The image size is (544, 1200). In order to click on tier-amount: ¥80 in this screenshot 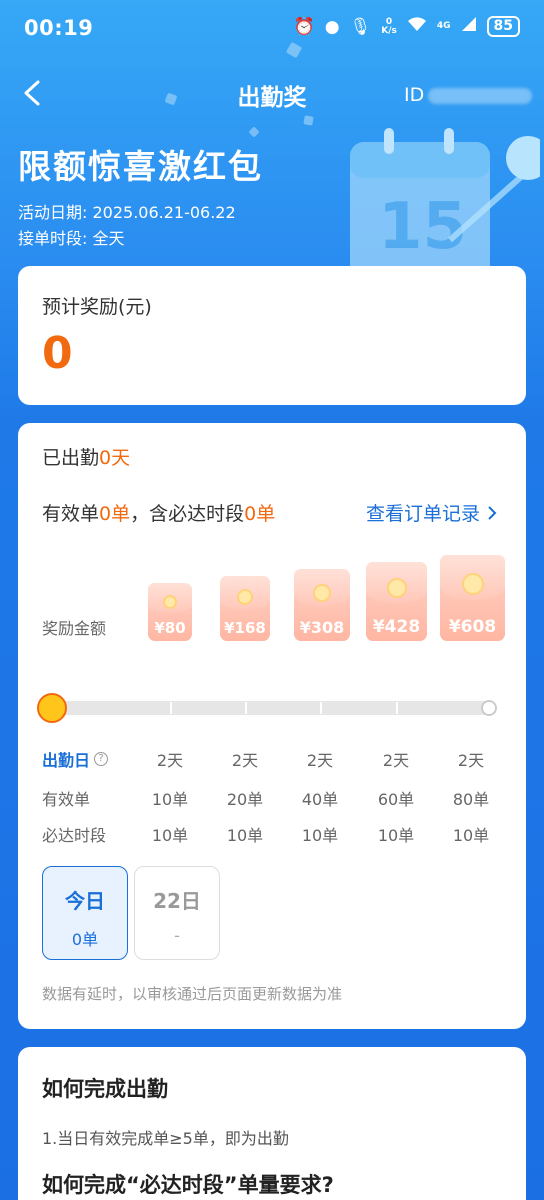, I will do `click(170, 628)`.